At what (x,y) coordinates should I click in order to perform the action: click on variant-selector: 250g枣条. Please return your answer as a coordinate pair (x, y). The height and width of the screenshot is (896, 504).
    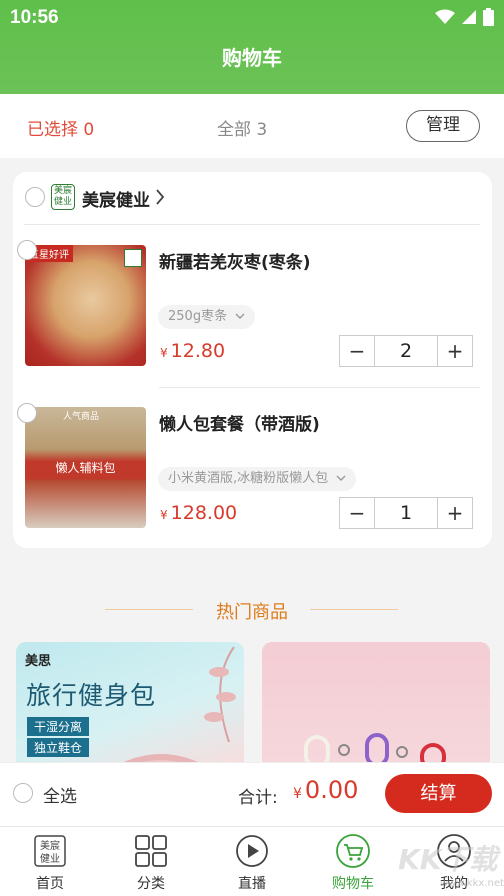
    Looking at the image, I should click on (207, 317).